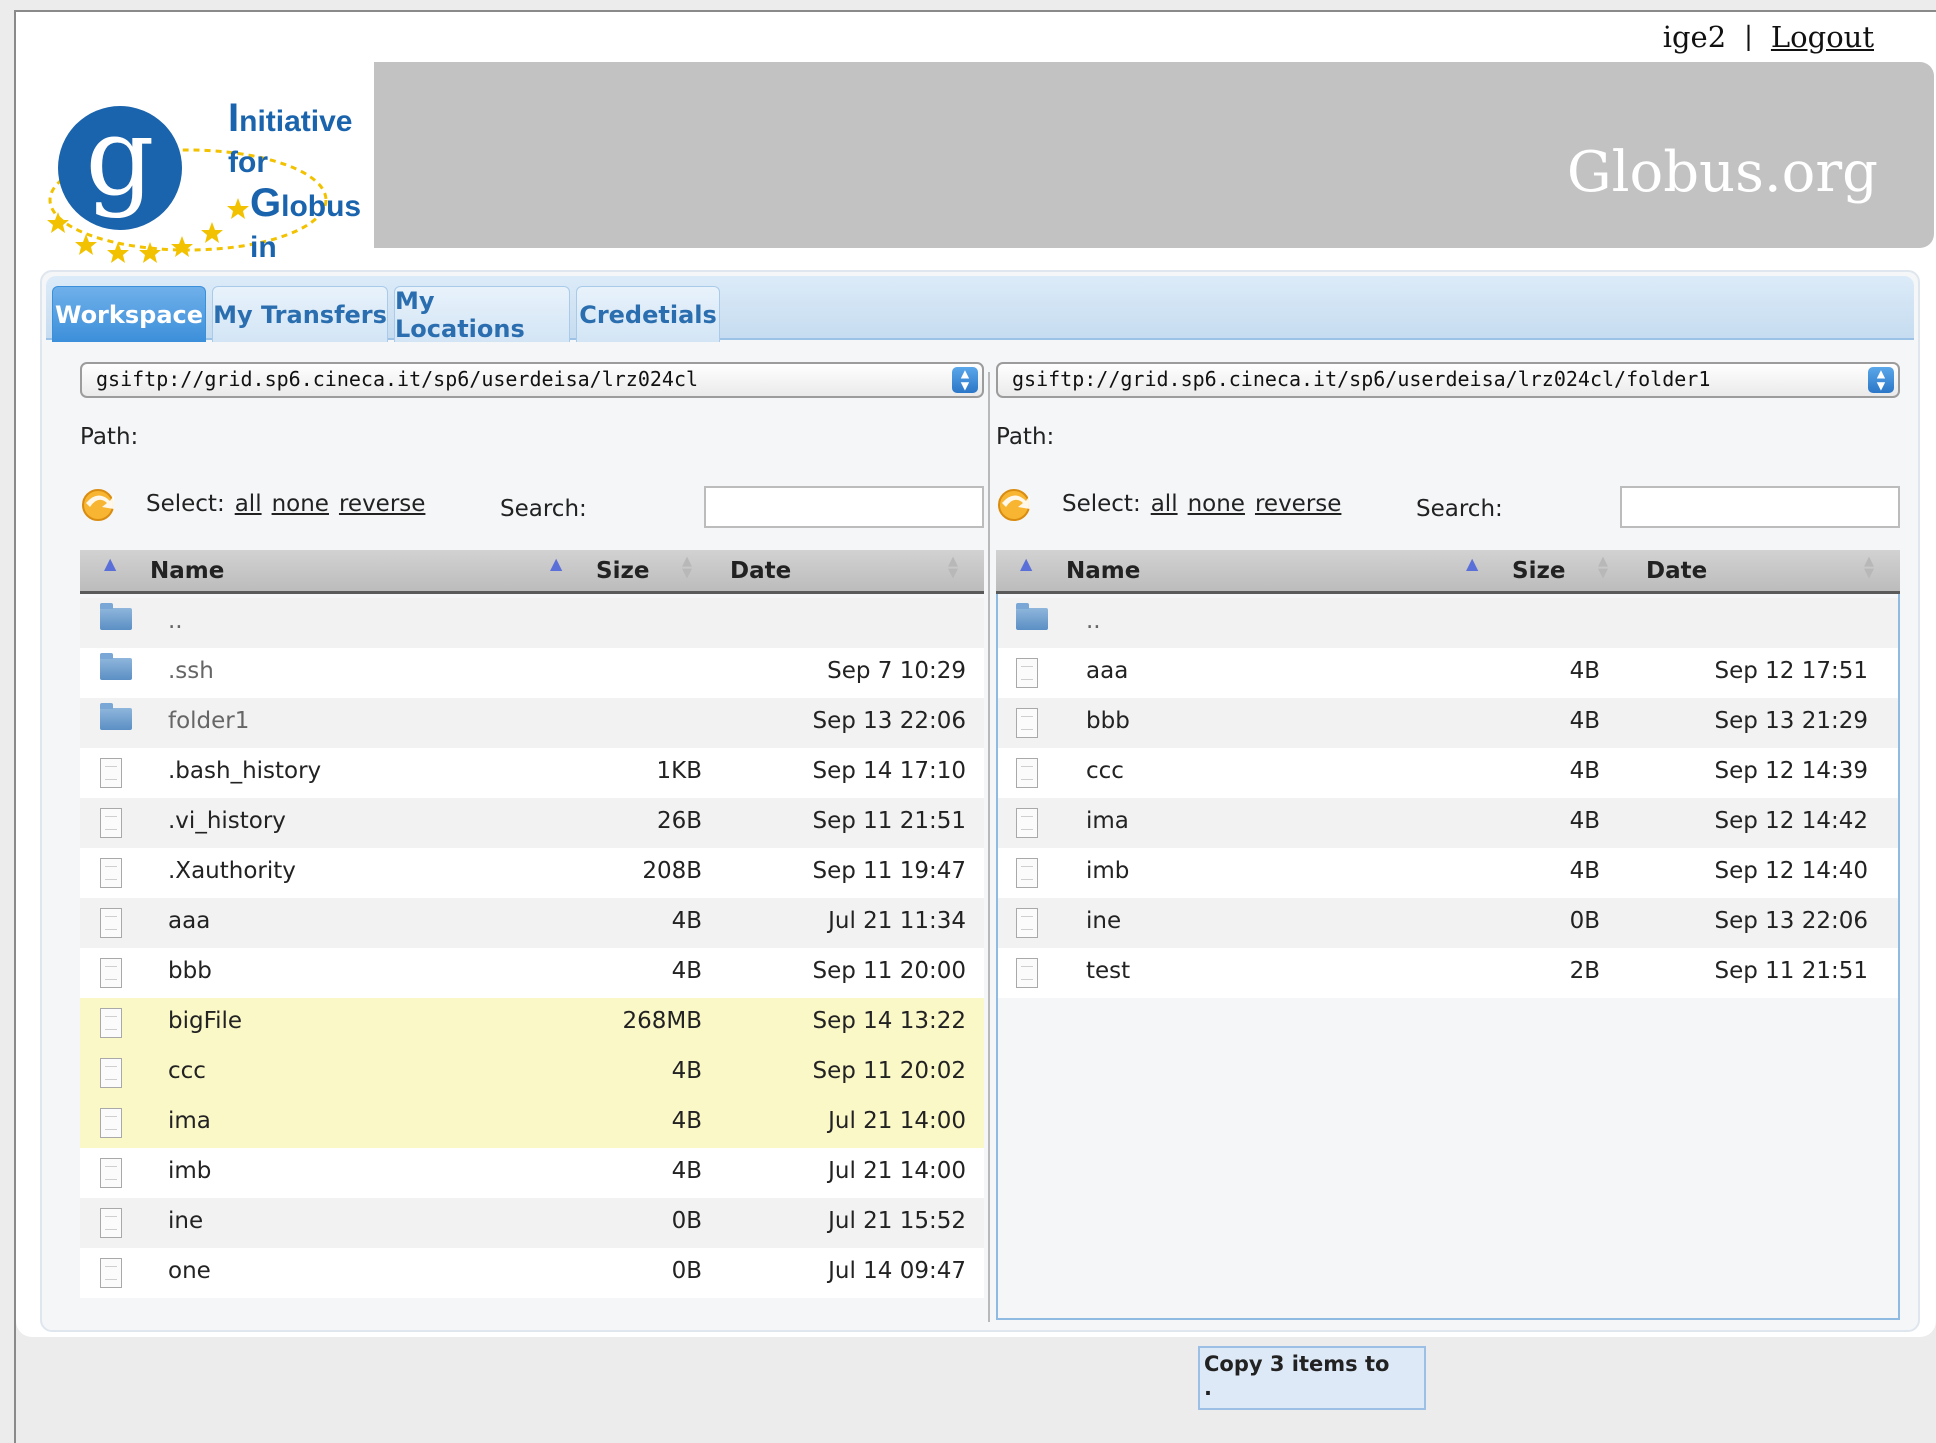 This screenshot has height=1443, width=1936. I want to click on file-date: Jul 14 09:47, so click(897, 1271).